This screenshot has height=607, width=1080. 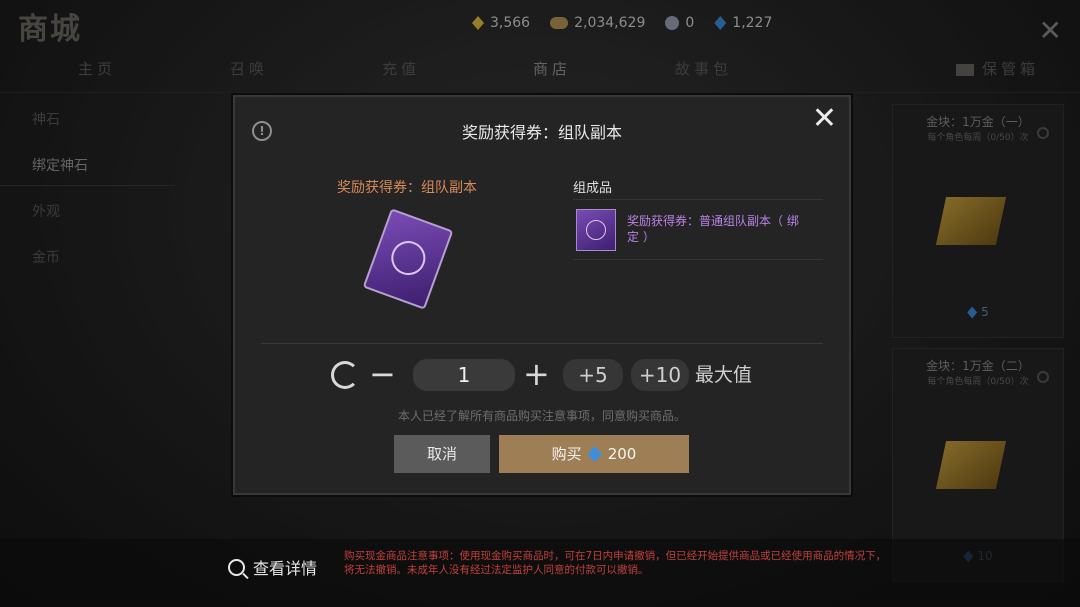 I want to click on item-name: 奖励获得券：组队副本, so click(x=407, y=188).